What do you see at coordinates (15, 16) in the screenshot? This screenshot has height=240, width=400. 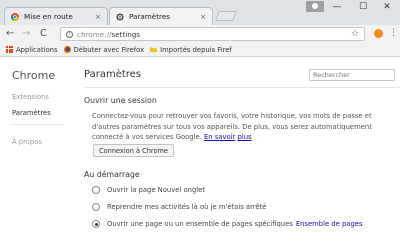 I see `chrome-icon` at bounding box center [15, 16].